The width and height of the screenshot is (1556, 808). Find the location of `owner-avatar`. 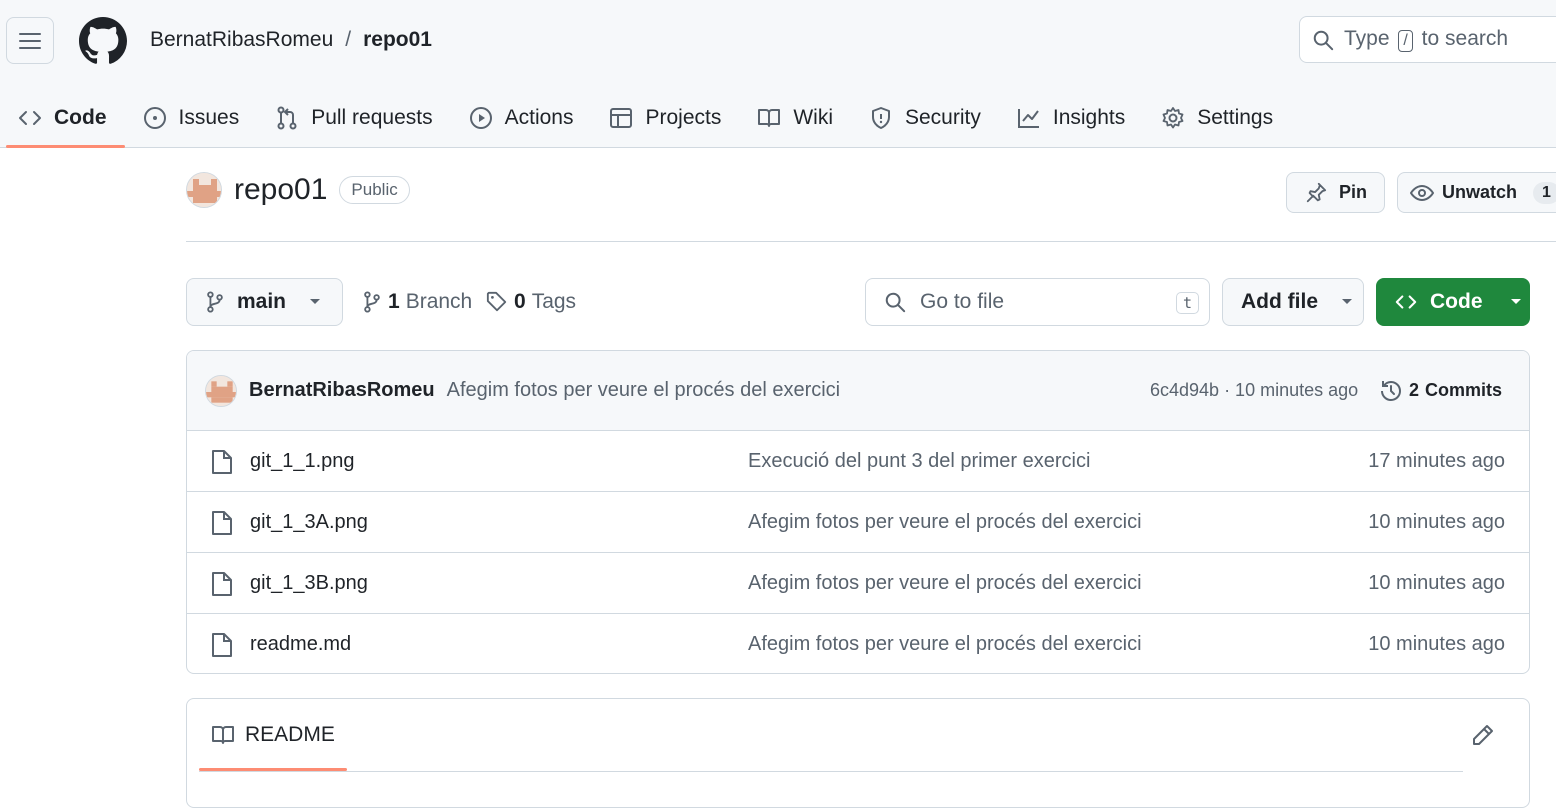

owner-avatar is located at coordinates (204, 190).